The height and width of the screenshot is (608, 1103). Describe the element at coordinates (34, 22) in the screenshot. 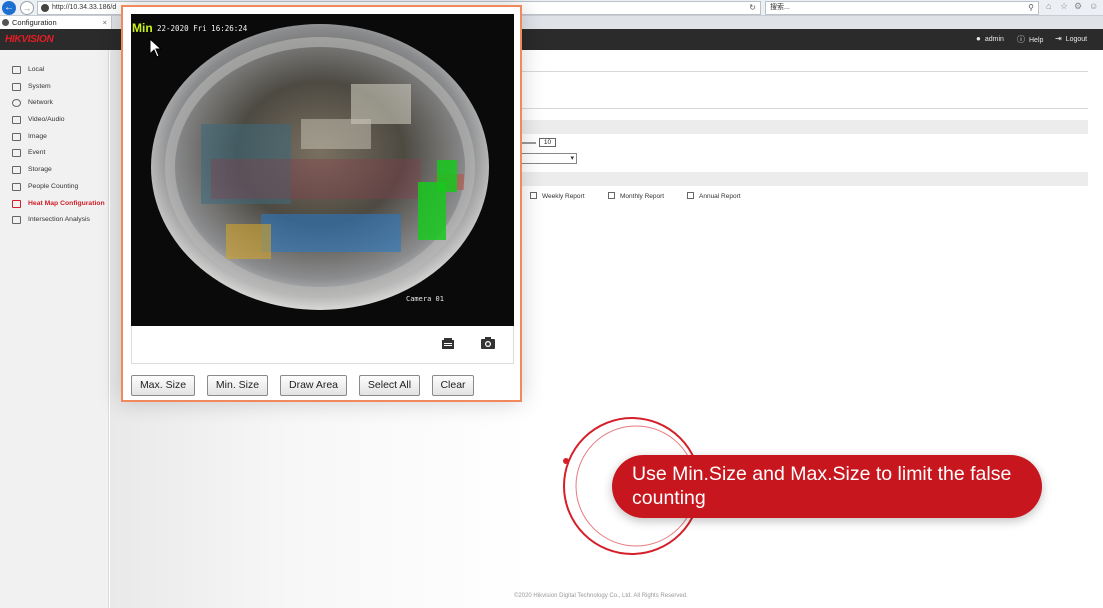

I see `tab-title: Configuration` at that location.